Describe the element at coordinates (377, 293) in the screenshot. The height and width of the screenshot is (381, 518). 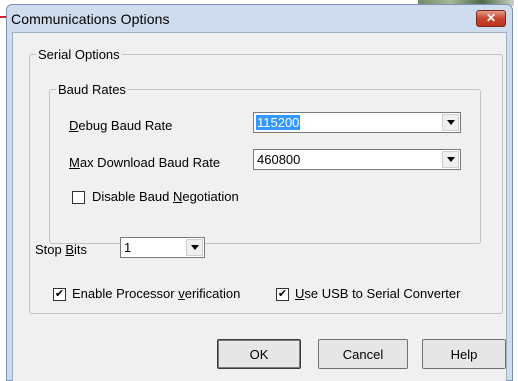
I see `use-usb-to-serial-label: Use USB to Serial Converter` at that location.